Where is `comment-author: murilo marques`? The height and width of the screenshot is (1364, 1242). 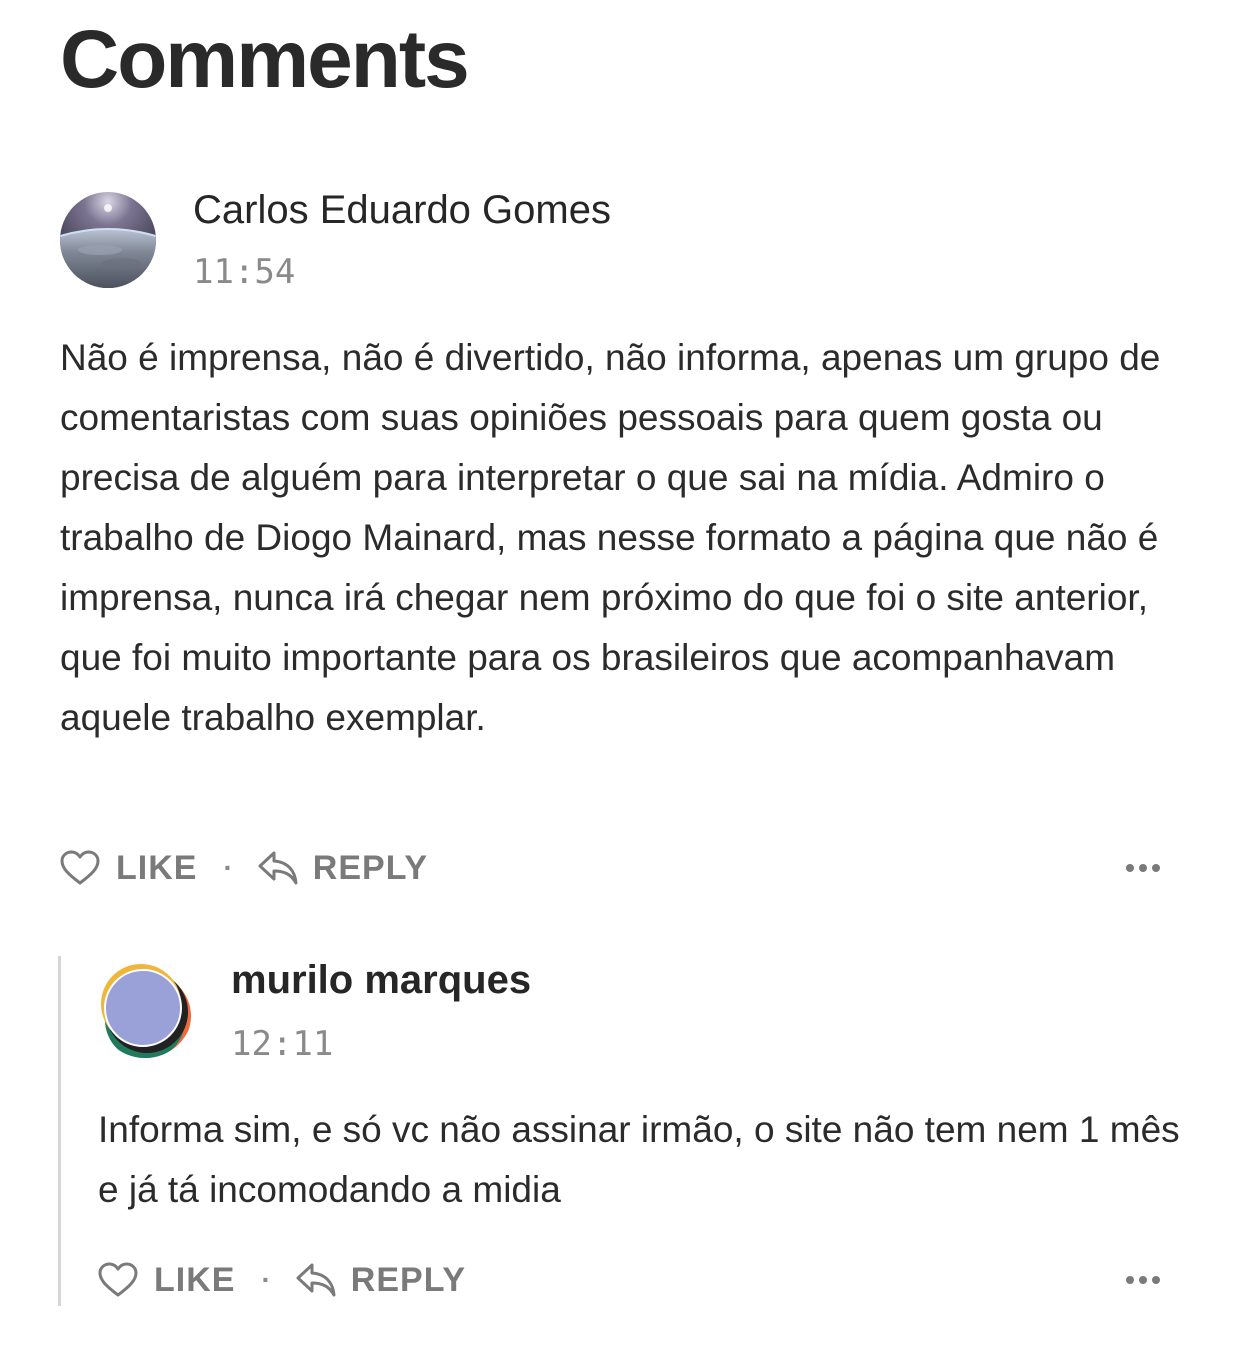 comment-author: murilo marques is located at coordinates (381, 980).